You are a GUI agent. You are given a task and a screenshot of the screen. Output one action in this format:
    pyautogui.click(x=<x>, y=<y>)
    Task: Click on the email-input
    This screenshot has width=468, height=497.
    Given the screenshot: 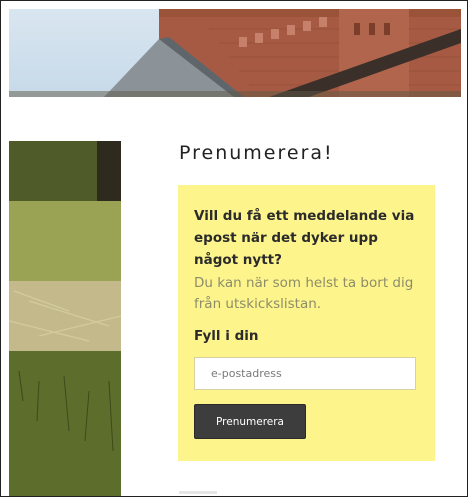 What is the action you would take?
    pyautogui.click(x=305, y=373)
    